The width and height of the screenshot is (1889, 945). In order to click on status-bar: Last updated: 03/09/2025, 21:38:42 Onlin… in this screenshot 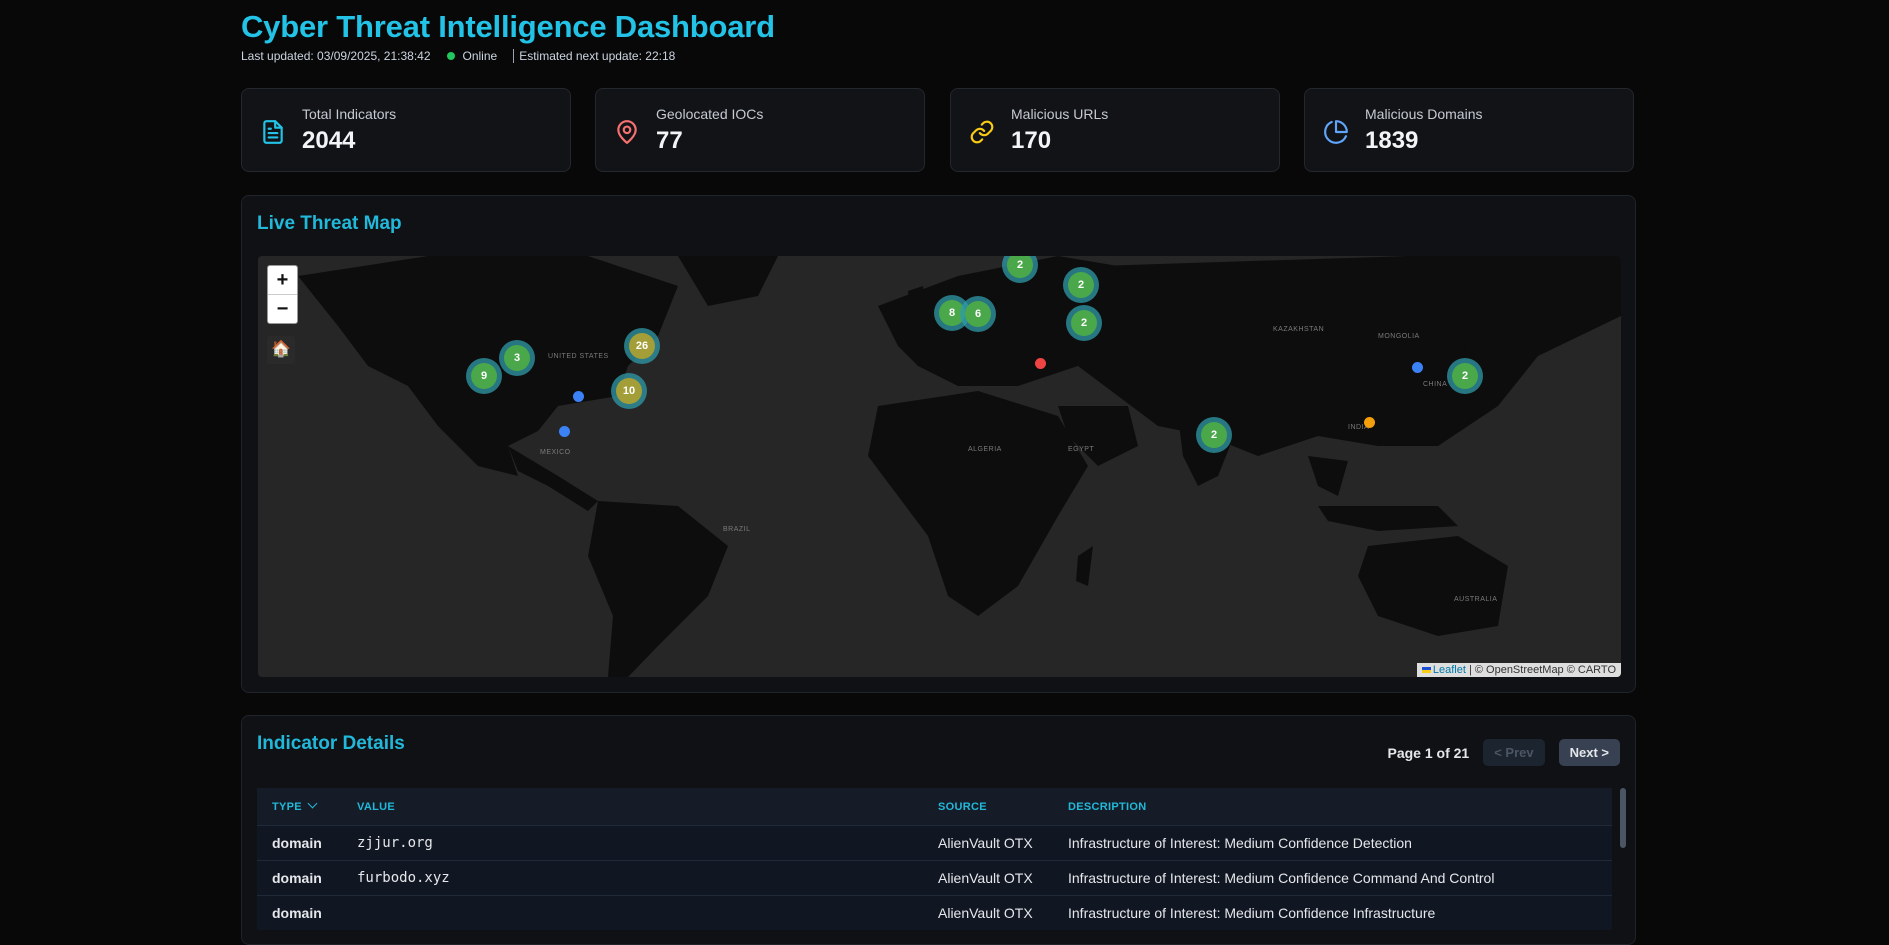, I will do `click(458, 56)`.